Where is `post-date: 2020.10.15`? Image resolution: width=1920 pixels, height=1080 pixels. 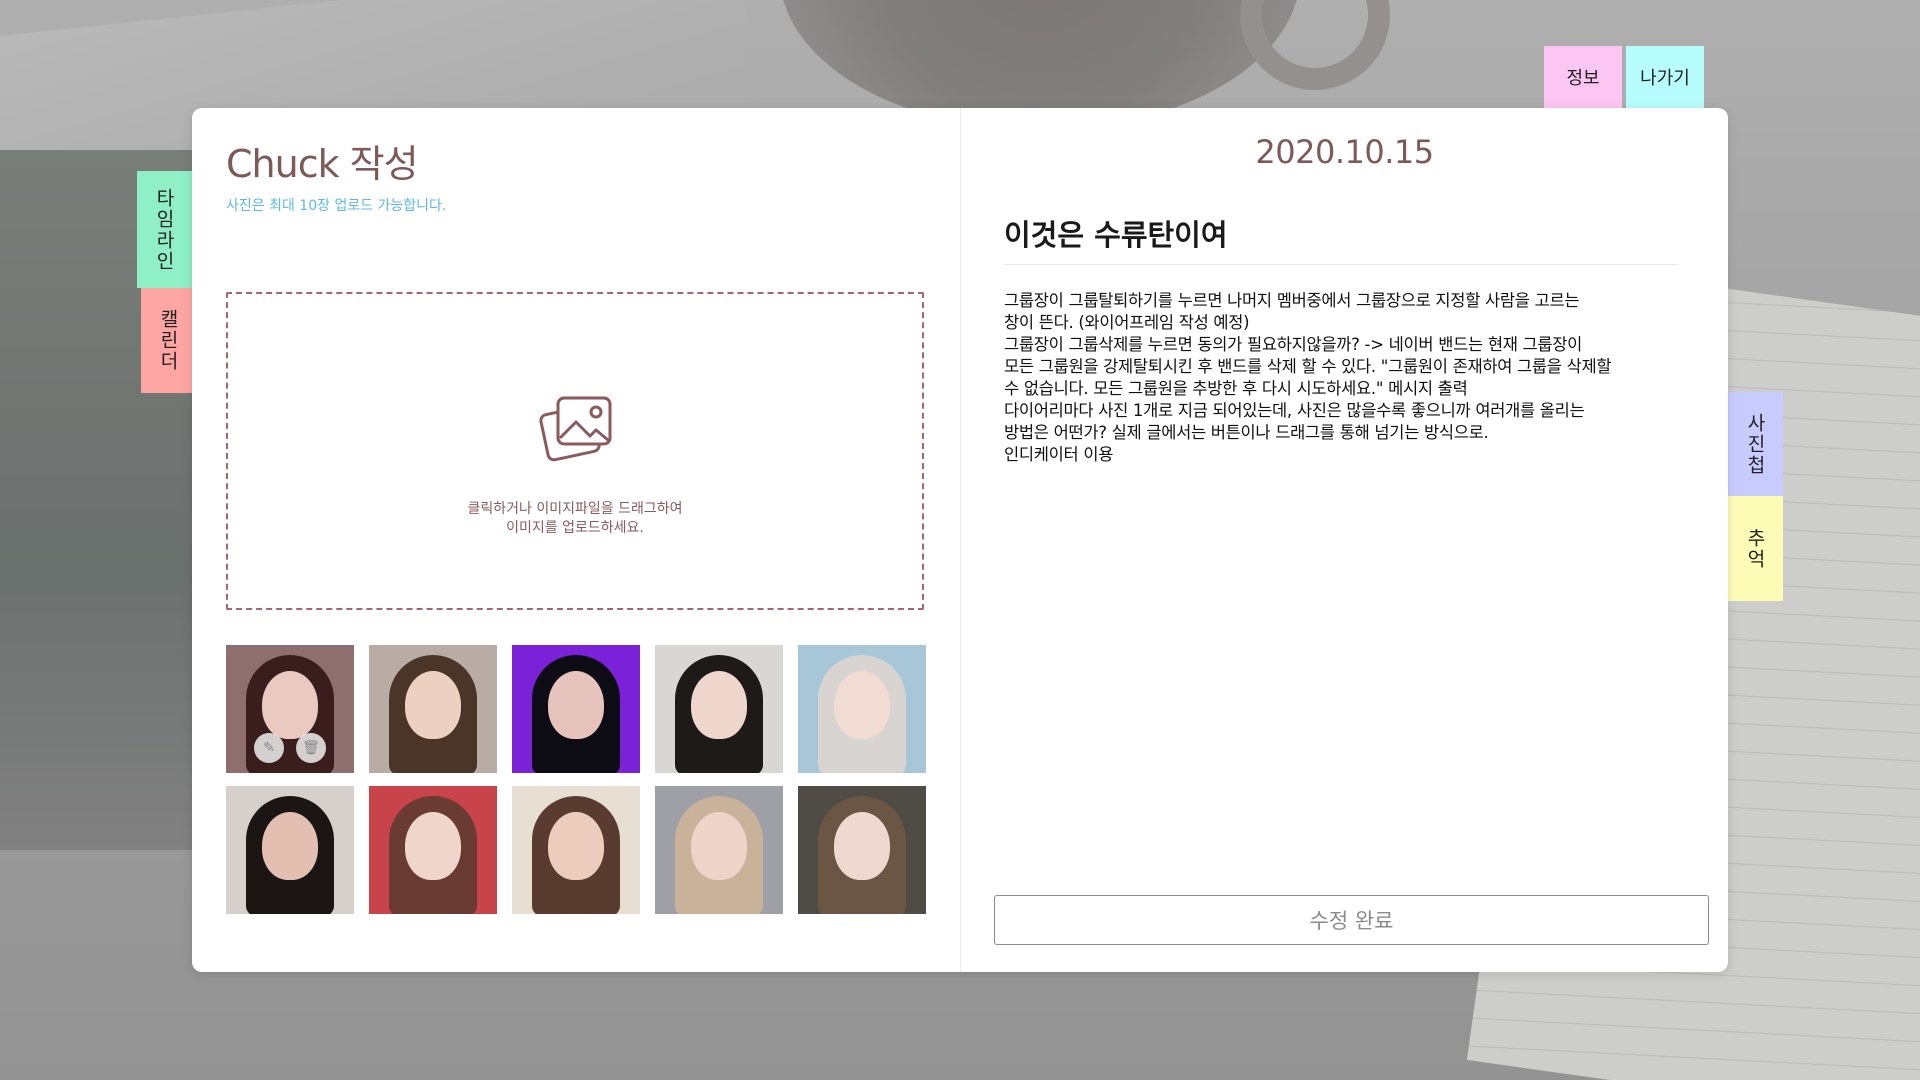
post-date: 2020.10.15 is located at coordinates (1344, 152).